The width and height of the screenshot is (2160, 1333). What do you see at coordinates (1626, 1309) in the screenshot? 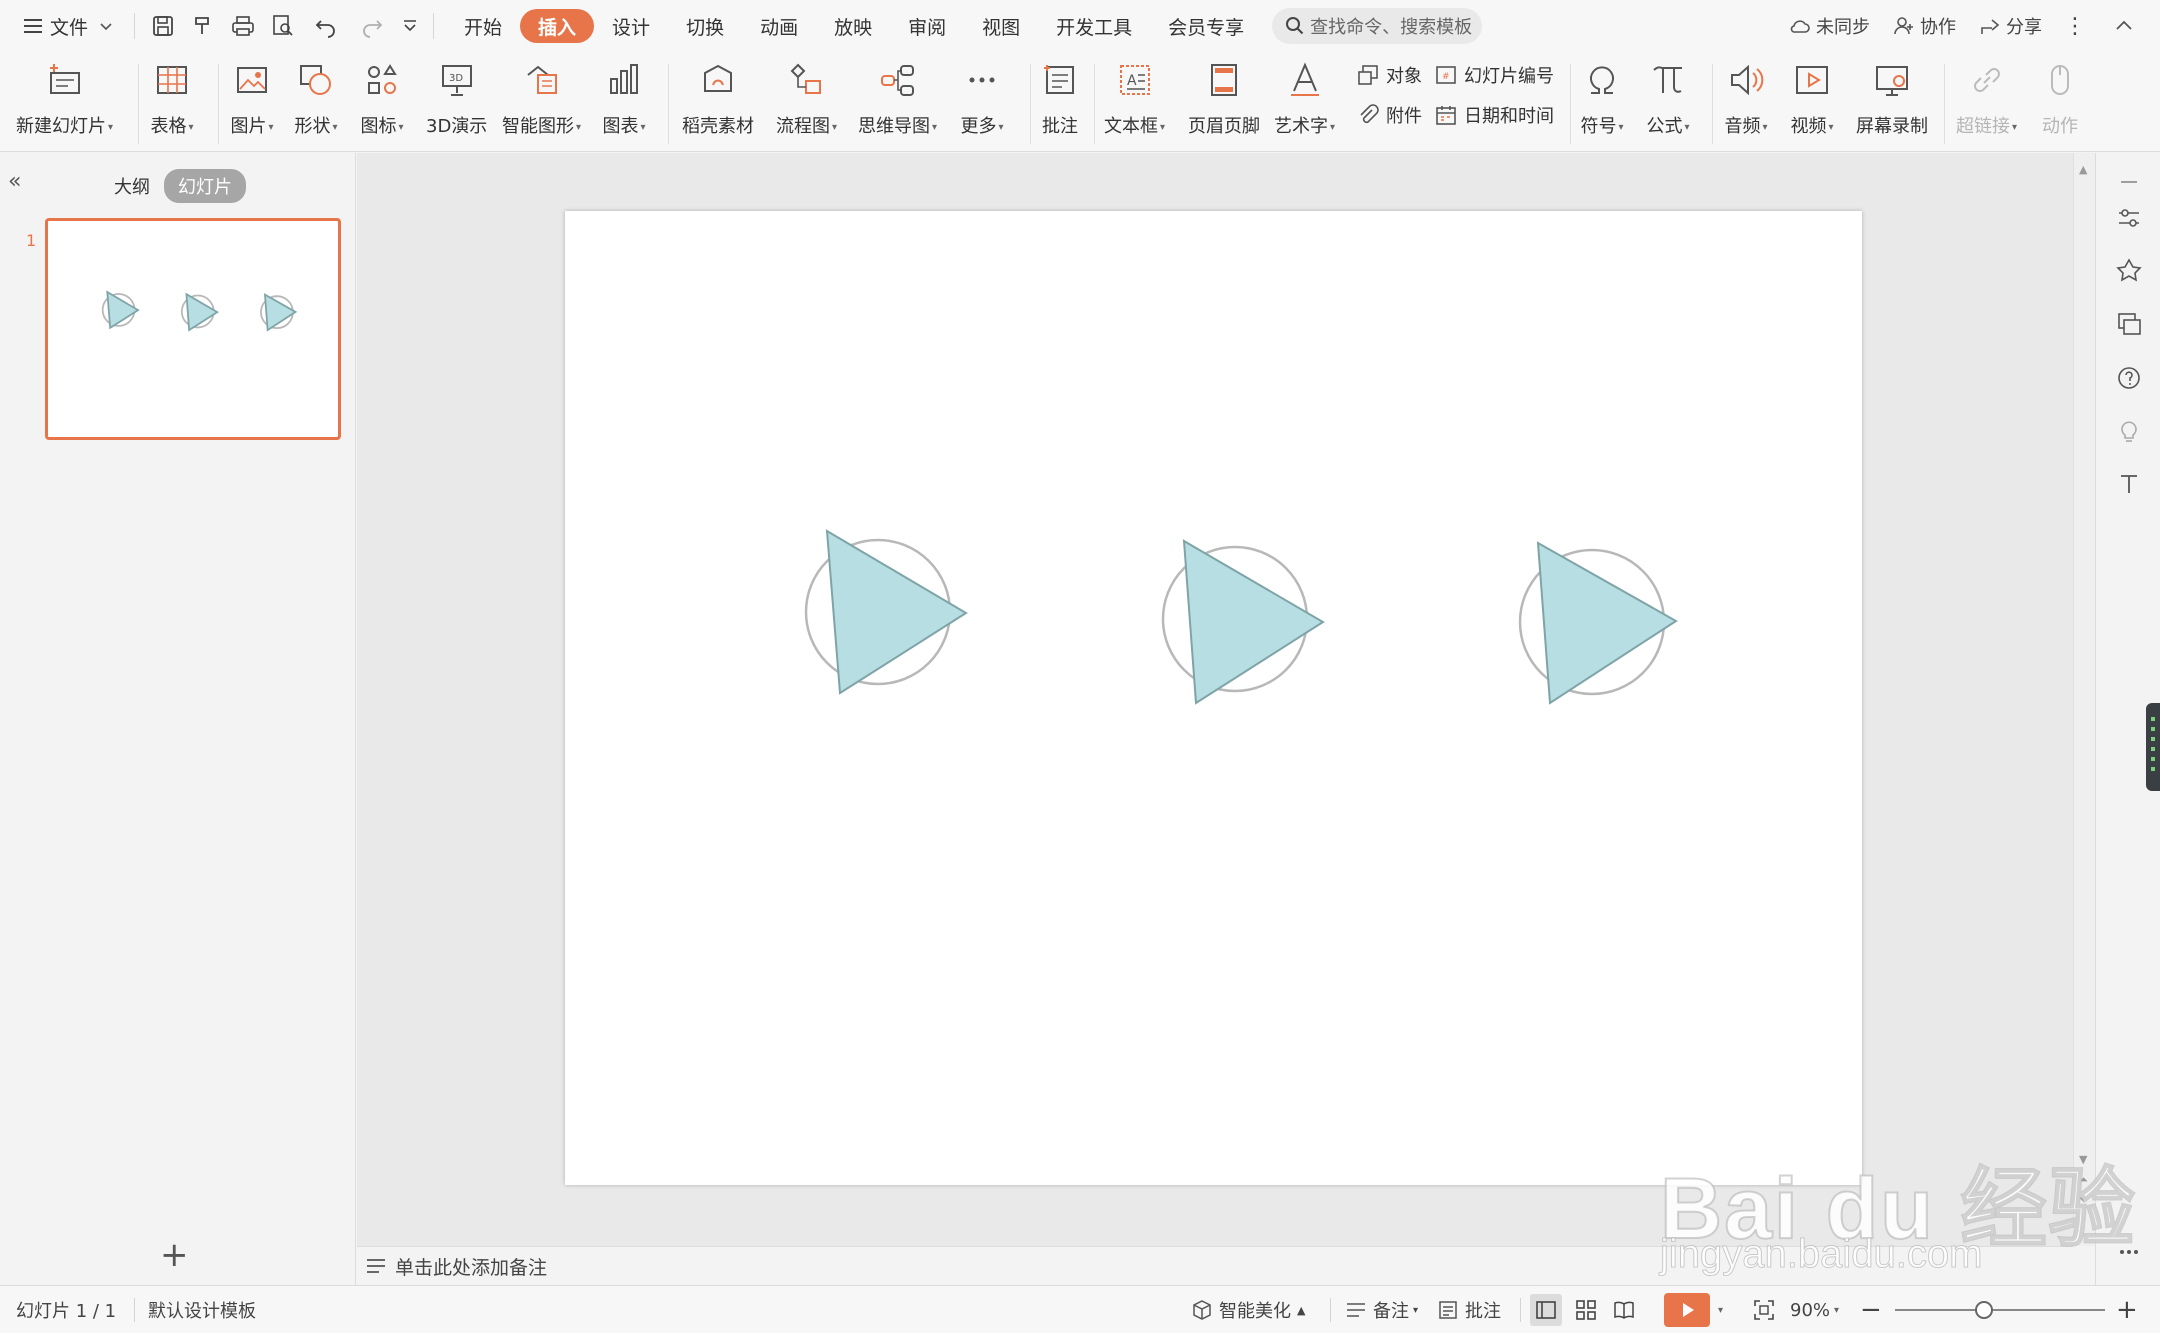
I see `reading-view-button` at bounding box center [1626, 1309].